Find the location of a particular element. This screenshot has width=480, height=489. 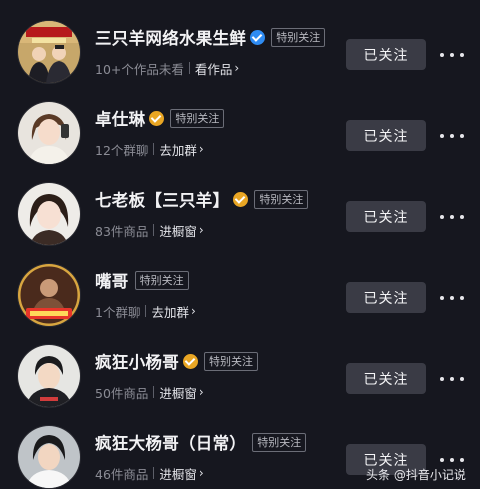

stat-text: 12个群聊 is located at coordinates (122, 150).